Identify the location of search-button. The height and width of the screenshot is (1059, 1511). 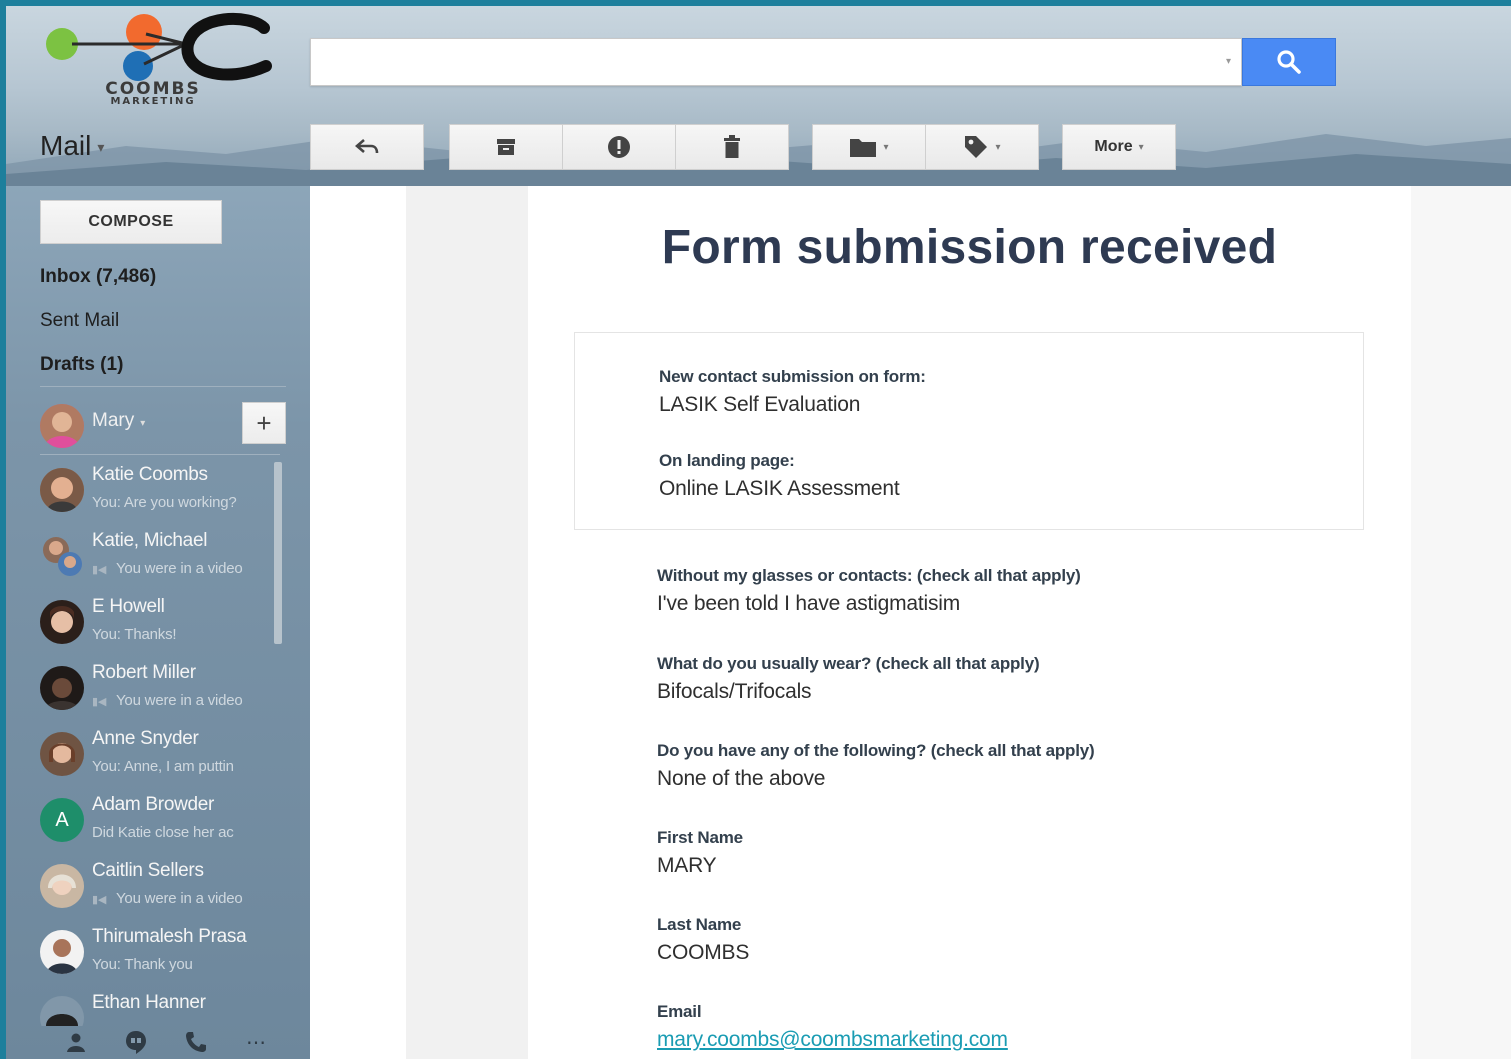
(1289, 62).